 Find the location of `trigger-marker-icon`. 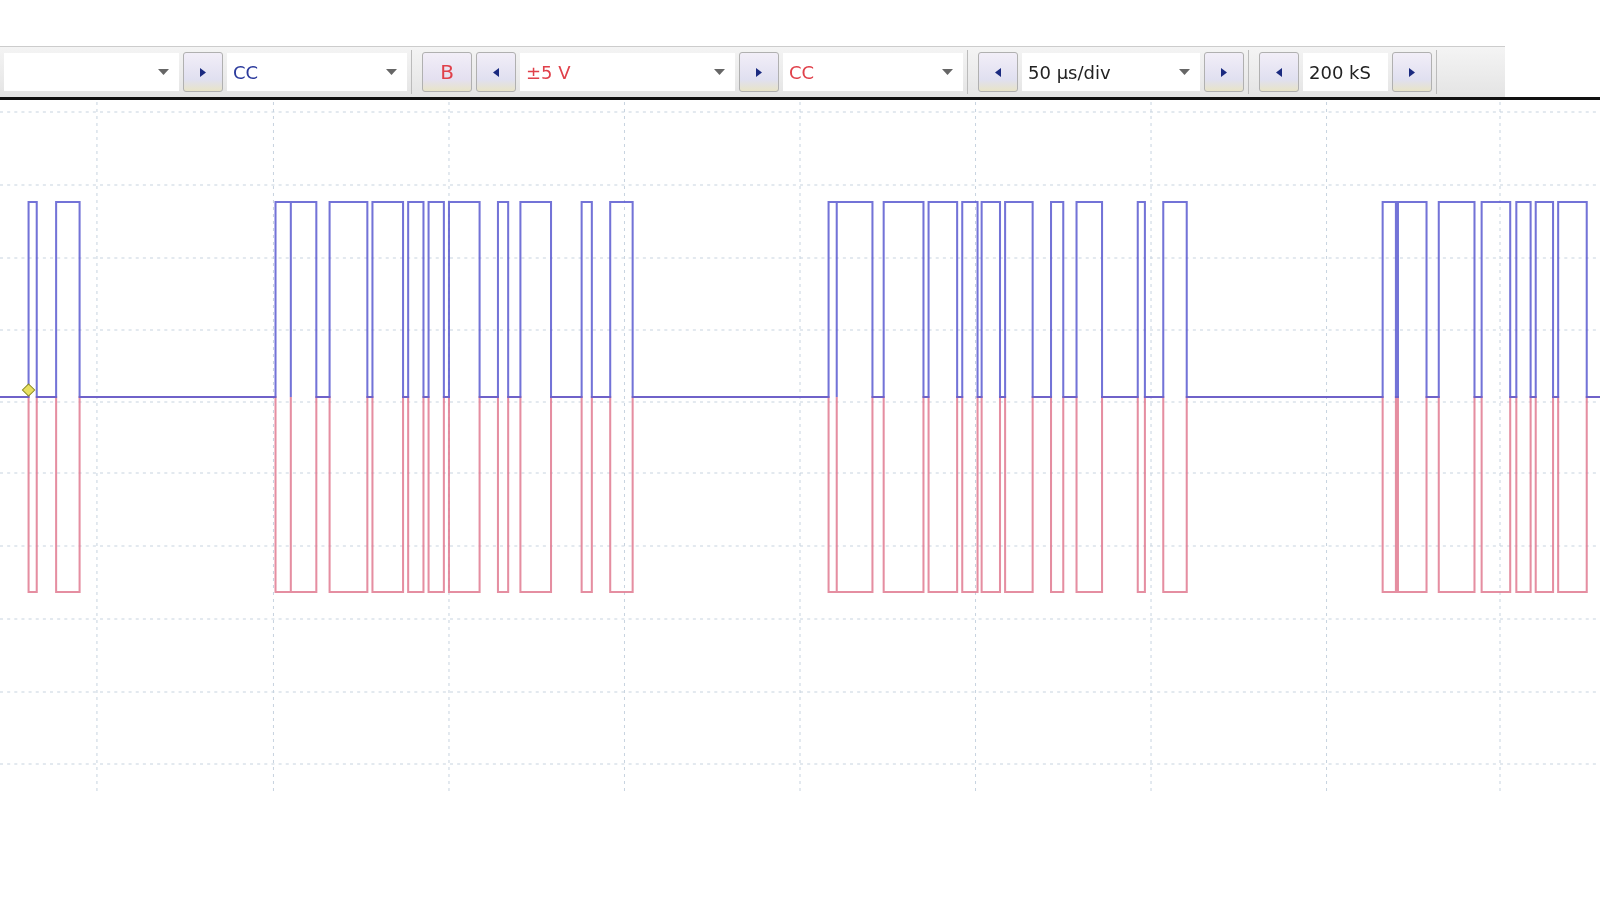

trigger-marker-icon is located at coordinates (28, 390).